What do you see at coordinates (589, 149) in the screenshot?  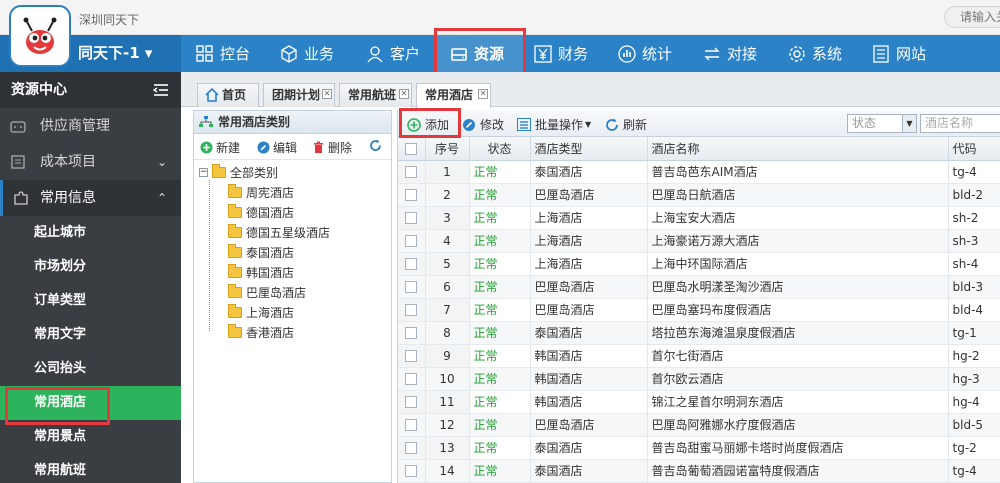 I see `column-header: 酒店类型` at bounding box center [589, 149].